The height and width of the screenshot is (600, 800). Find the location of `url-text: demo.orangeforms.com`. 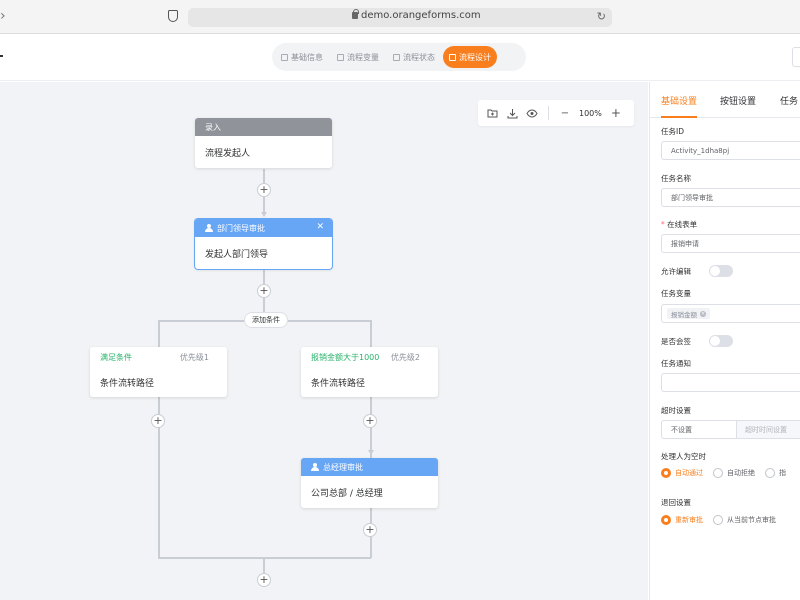

url-text: demo.orangeforms.com is located at coordinates (421, 15).